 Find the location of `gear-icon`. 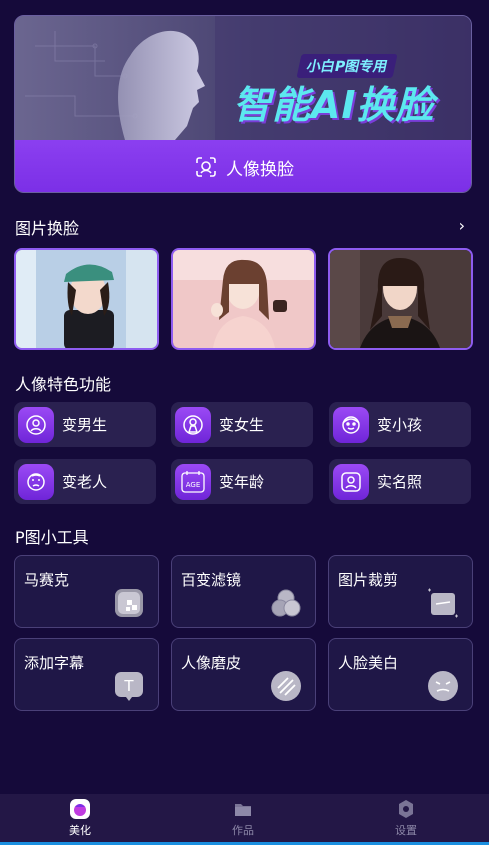

gear-icon is located at coordinates (406, 809).